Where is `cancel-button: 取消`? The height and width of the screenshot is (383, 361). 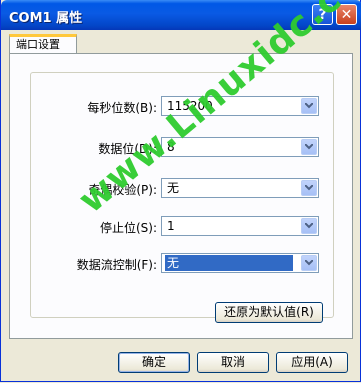
cancel-button: 取消 is located at coordinates (233, 362).